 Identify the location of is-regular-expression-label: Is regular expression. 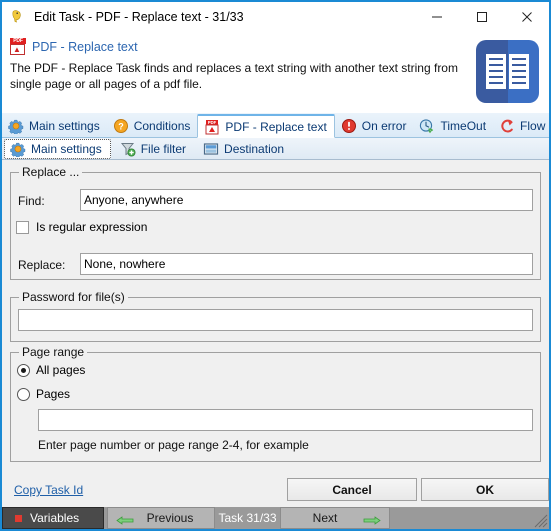
(92, 227).